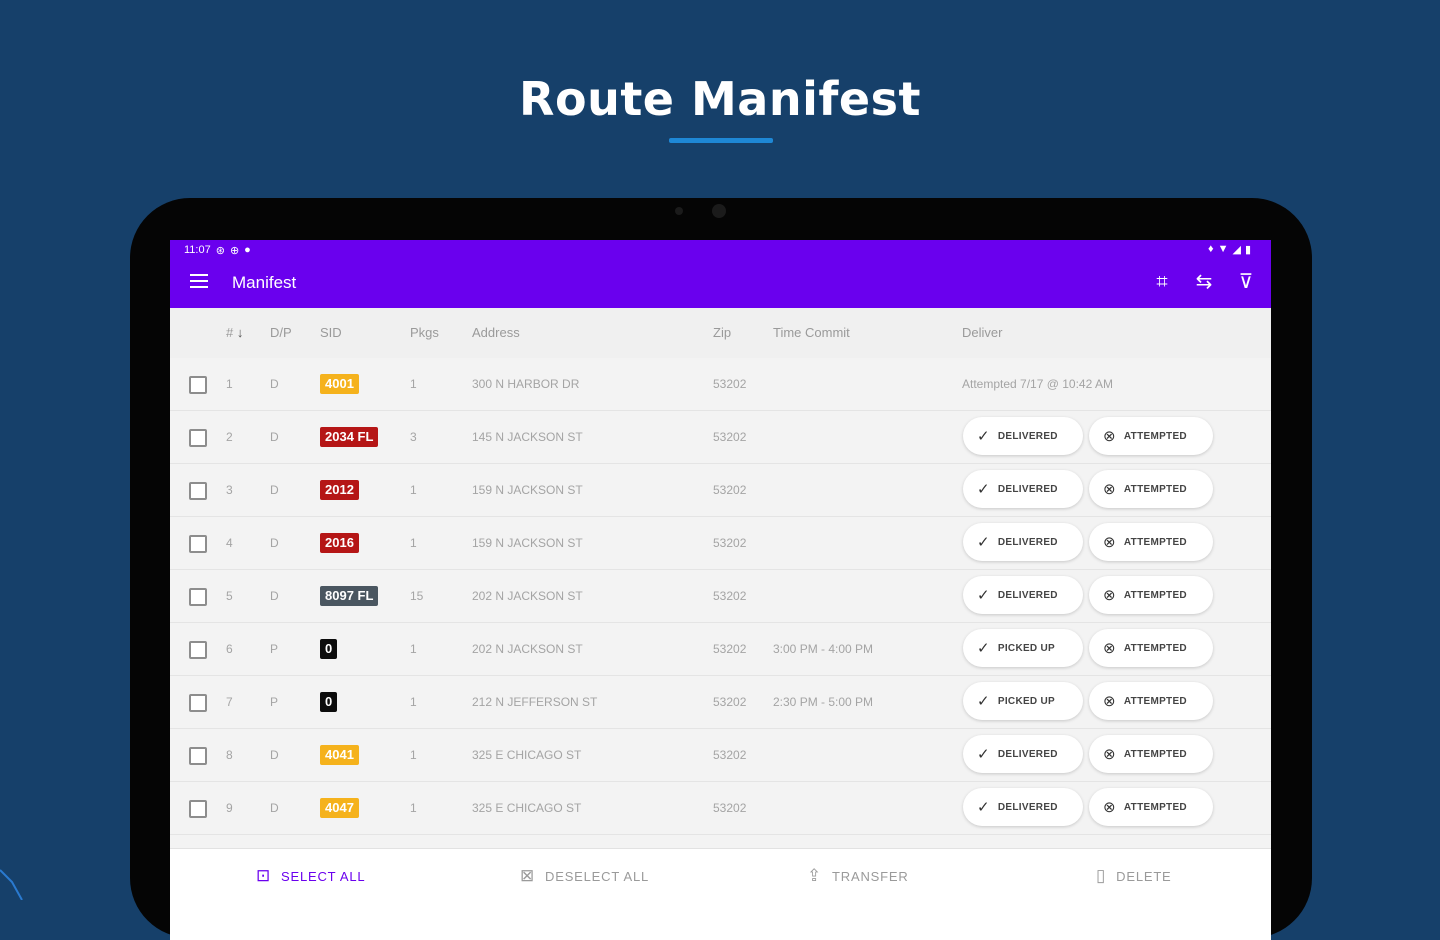  I want to click on wifi-icon: ▼, so click(1223, 249).